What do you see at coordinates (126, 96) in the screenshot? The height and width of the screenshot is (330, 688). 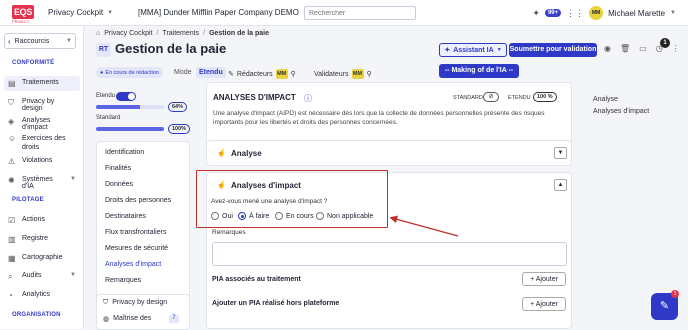 I see `mode-toggle` at bounding box center [126, 96].